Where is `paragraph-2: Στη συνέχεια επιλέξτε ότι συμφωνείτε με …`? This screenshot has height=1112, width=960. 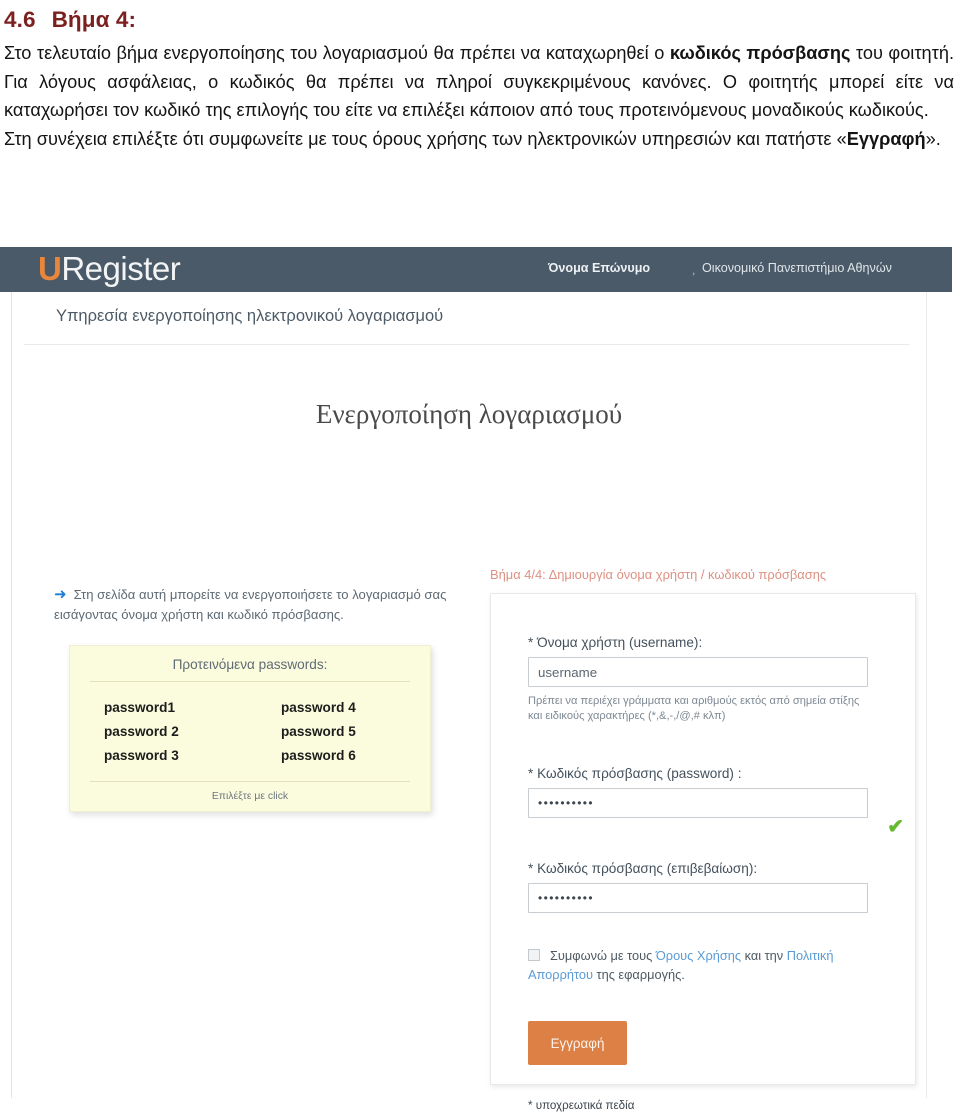
paragraph-2: Στη συνέχεια επιλέξτε ότι συμφωνείτε με … is located at coordinates (479, 139).